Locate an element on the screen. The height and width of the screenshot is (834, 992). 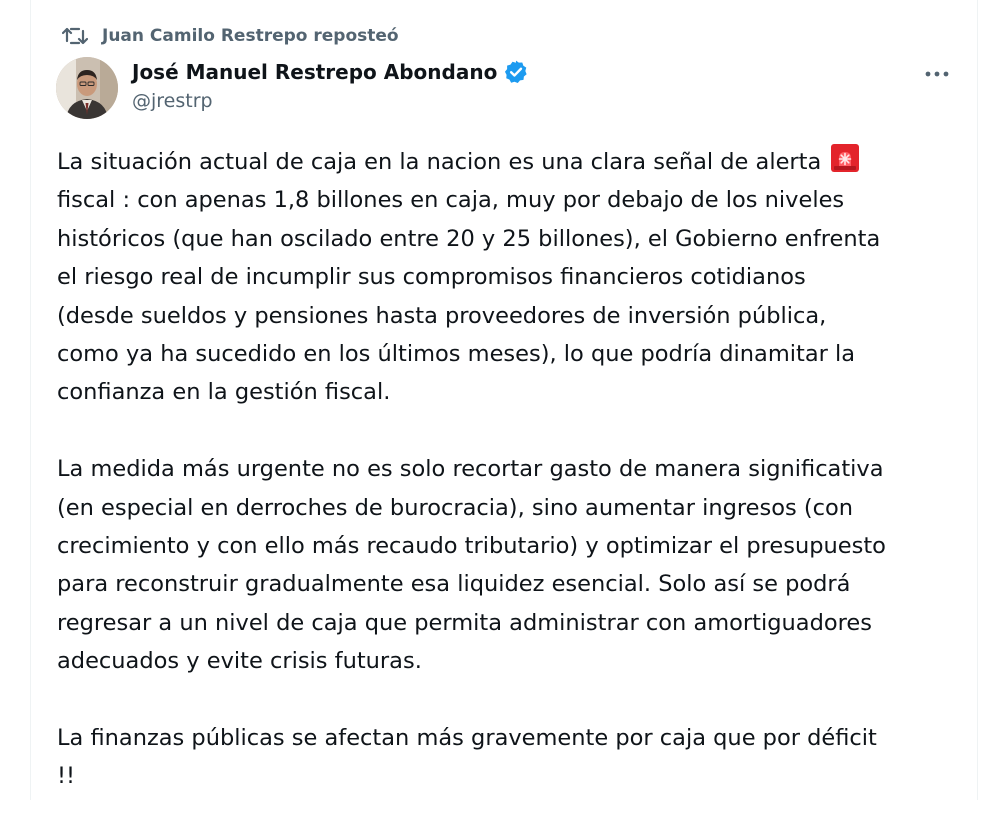
rotating-light-icon is located at coordinates (845, 158).